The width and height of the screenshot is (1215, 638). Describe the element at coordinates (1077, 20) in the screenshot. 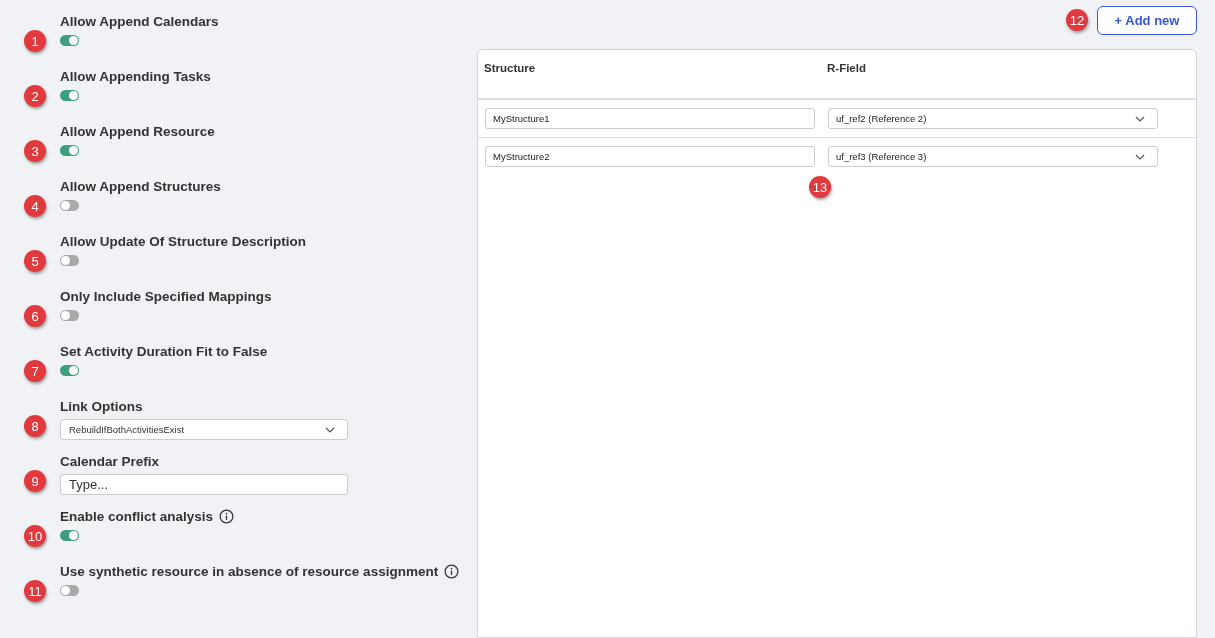

I see `number-marker: 12` at that location.